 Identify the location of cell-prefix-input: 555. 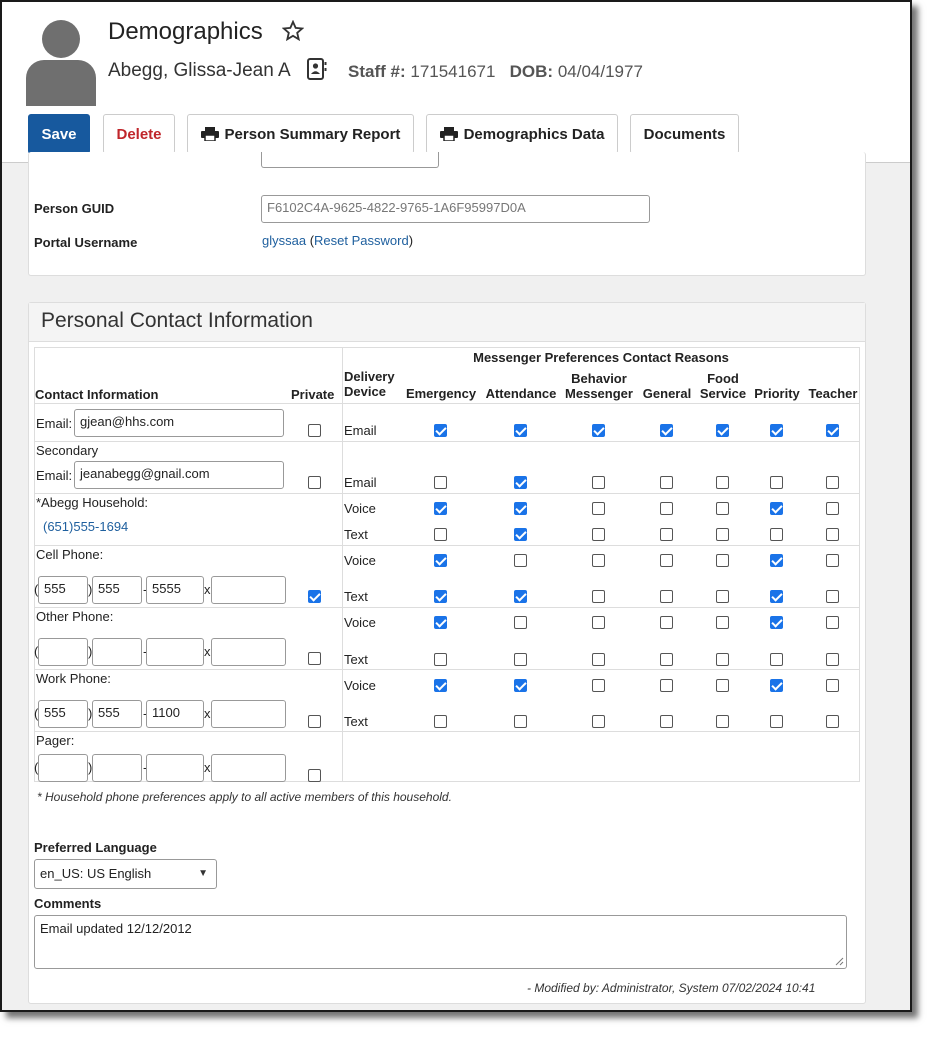
(117, 590).